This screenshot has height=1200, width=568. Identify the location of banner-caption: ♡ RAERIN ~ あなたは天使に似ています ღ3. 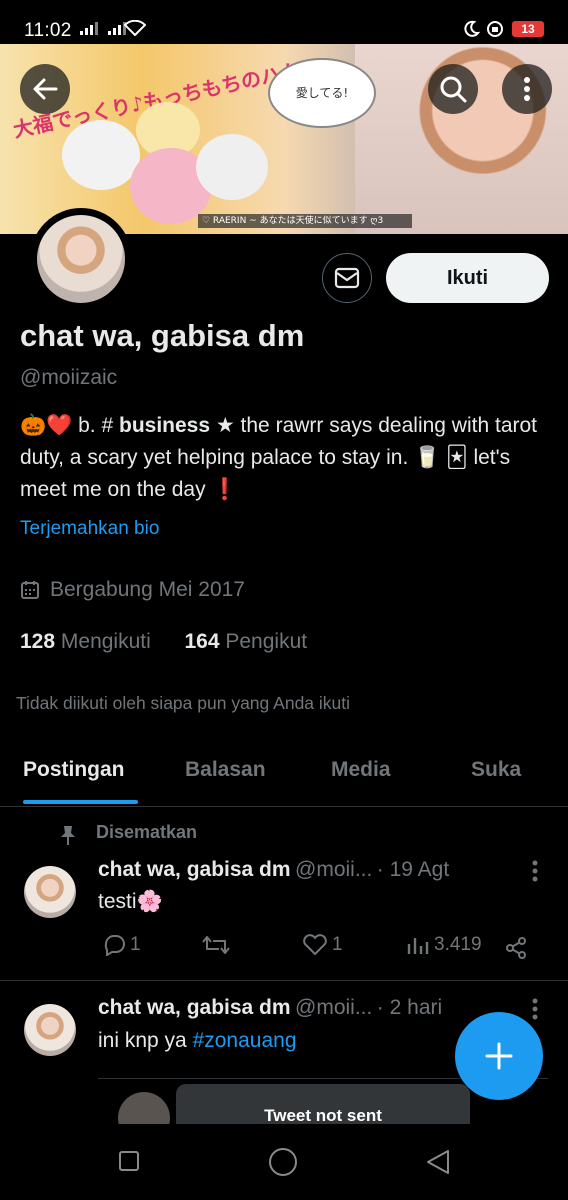
(305, 221).